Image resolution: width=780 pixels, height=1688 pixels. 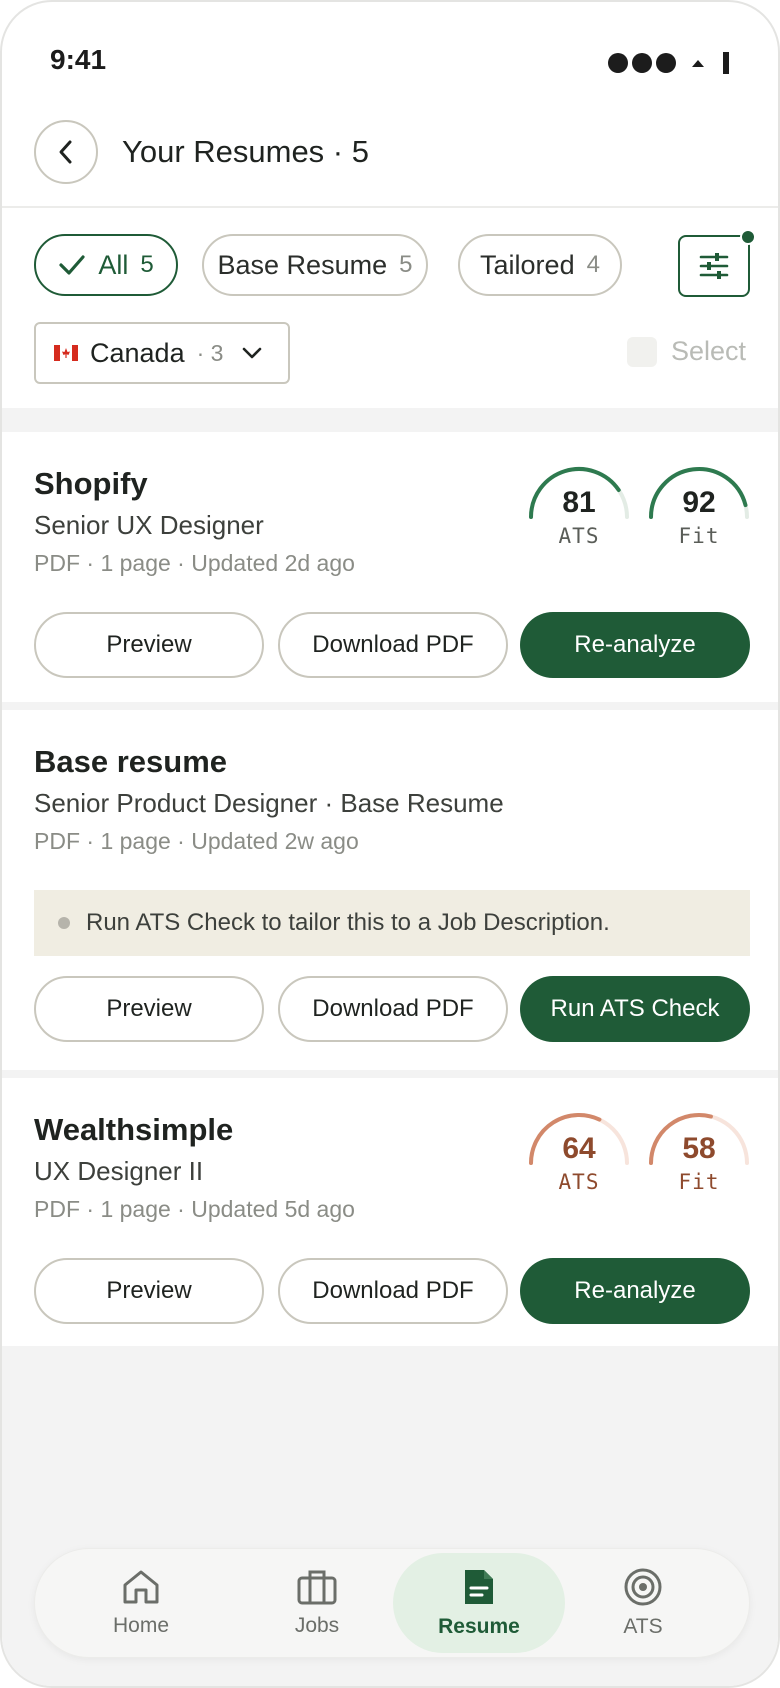 I want to click on card-role: UX Designer II, so click(x=119, y=1171).